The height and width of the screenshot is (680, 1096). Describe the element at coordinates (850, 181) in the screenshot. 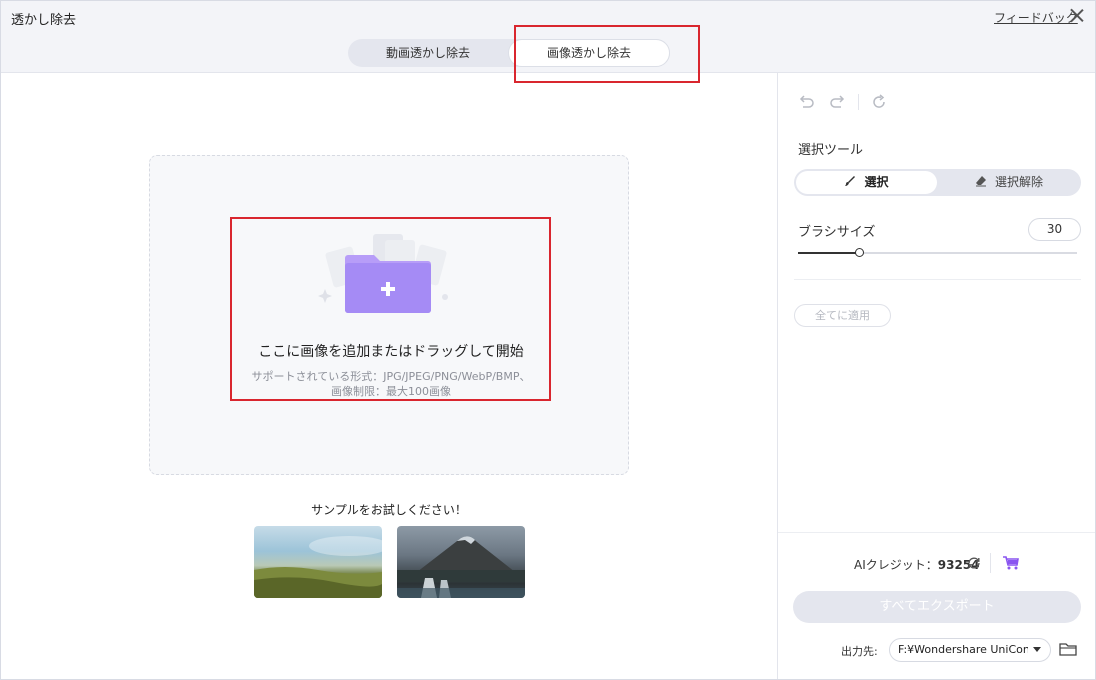

I see `brush-icon` at that location.